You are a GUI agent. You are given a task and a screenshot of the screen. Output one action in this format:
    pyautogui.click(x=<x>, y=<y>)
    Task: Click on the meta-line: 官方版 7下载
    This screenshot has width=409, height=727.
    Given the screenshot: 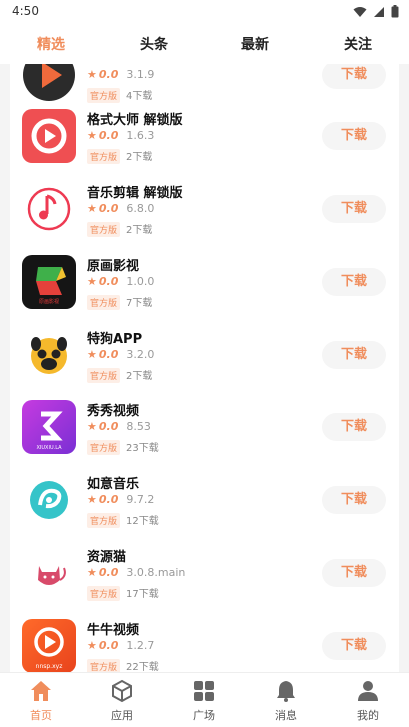 What is the action you would take?
    pyautogui.click(x=119, y=302)
    